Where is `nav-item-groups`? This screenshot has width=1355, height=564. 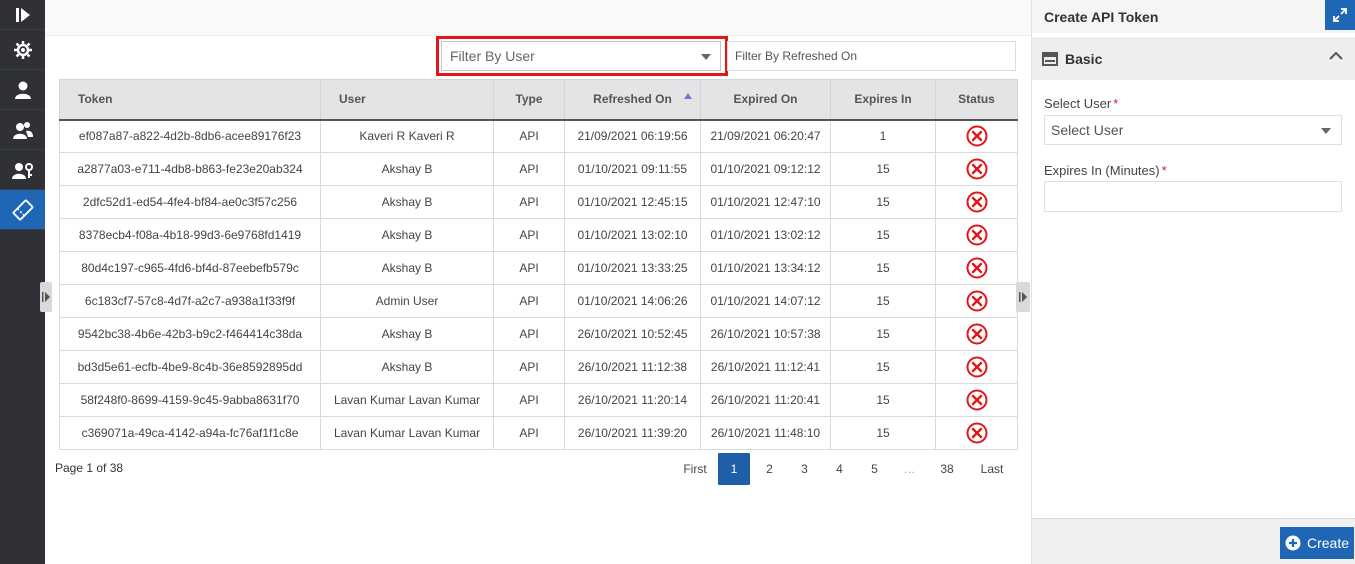
nav-item-groups is located at coordinates (22, 130).